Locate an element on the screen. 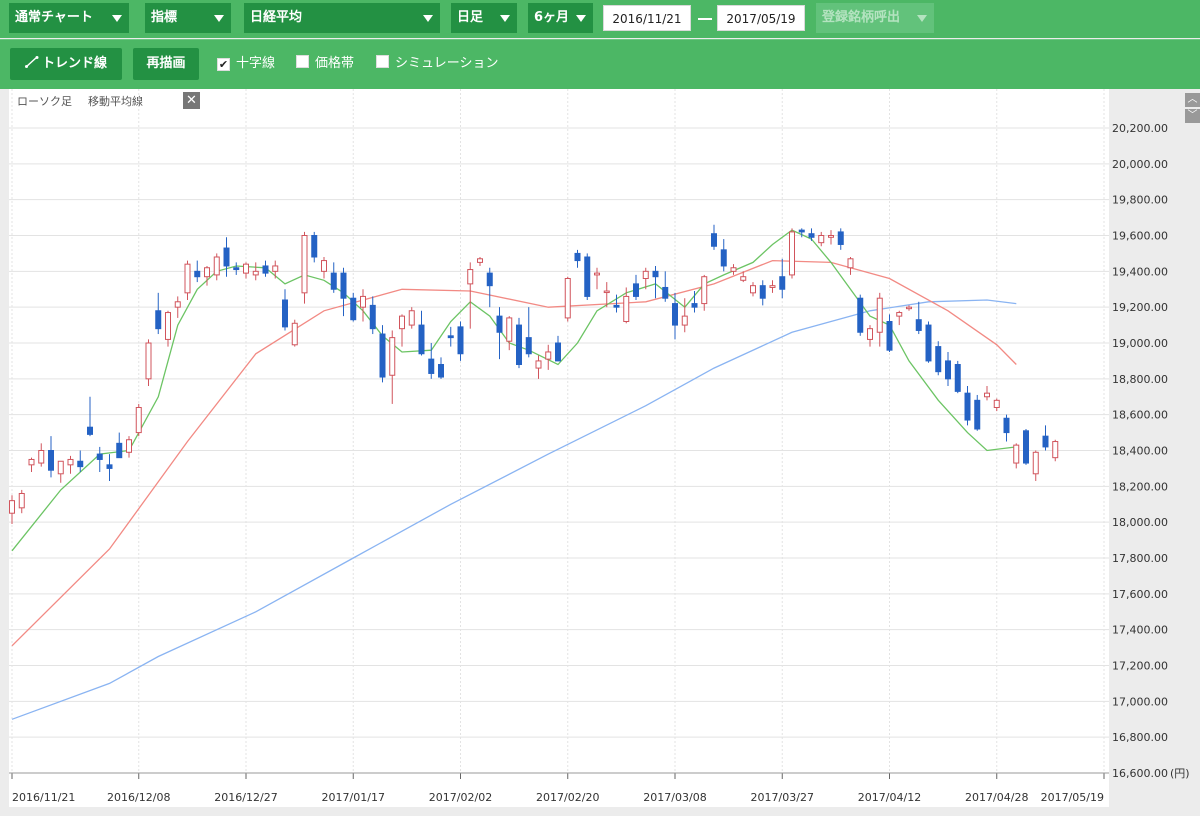  y-tick-label: 20,000.00 is located at coordinates (1140, 164).